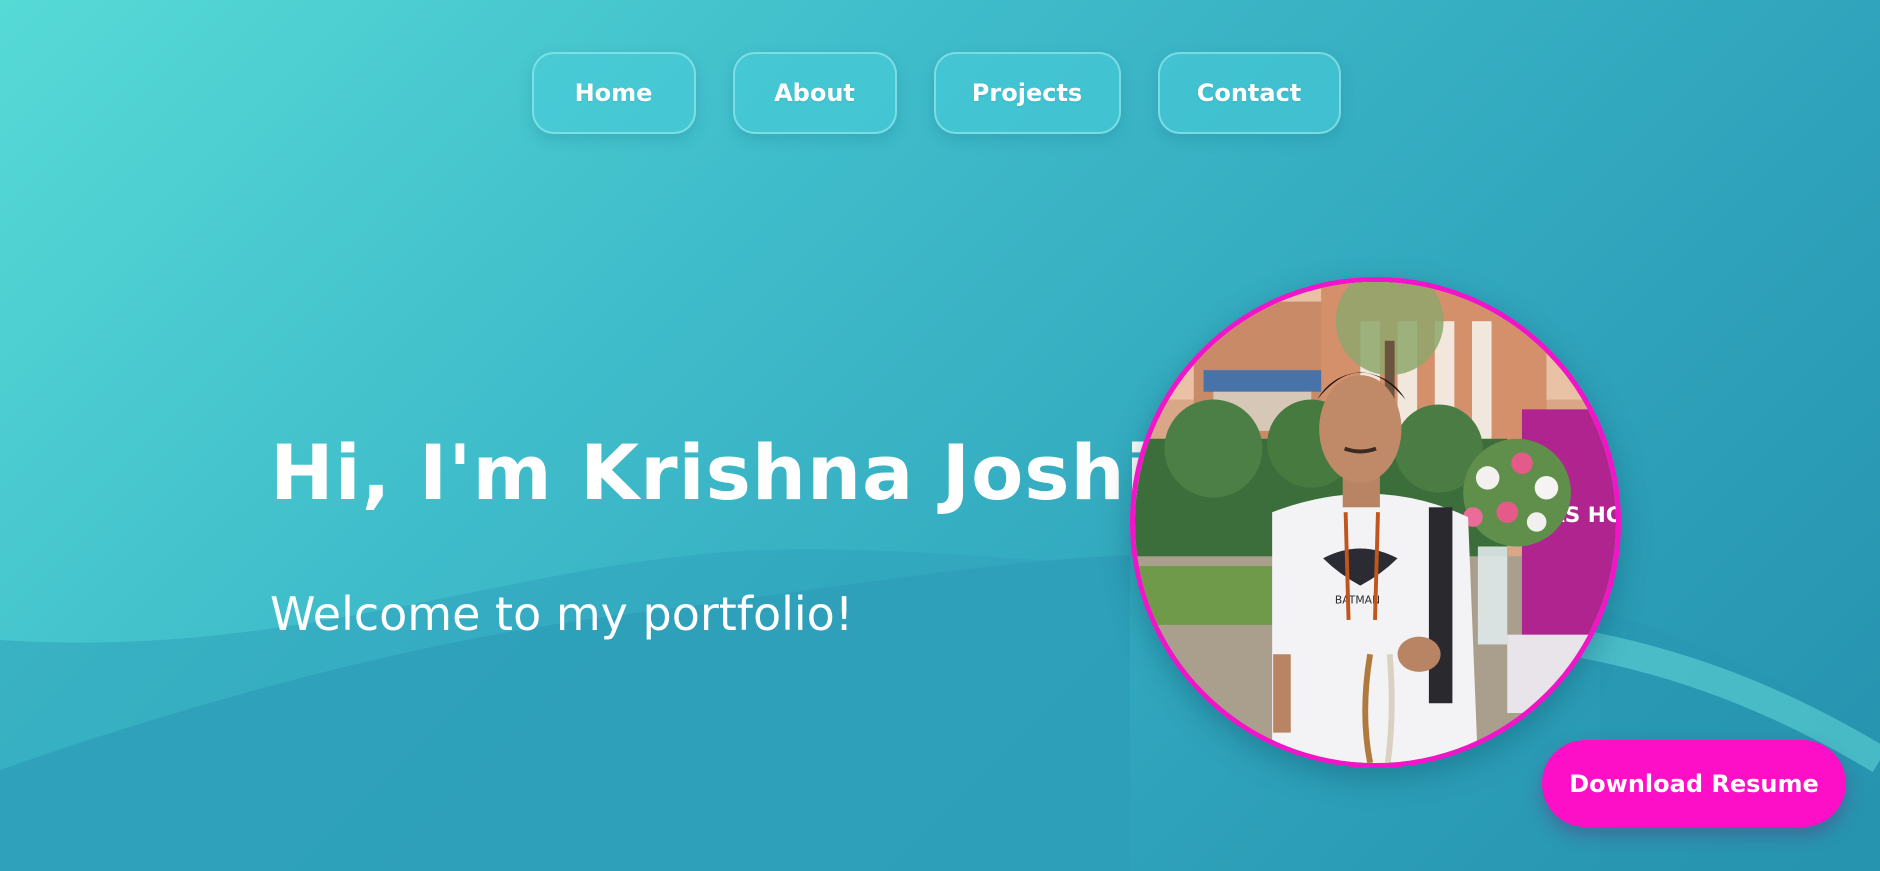 This screenshot has height=871, width=1880. Describe the element at coordinates (613, 93) in the screenshot. I see `nav-home-button: Home` at that location.